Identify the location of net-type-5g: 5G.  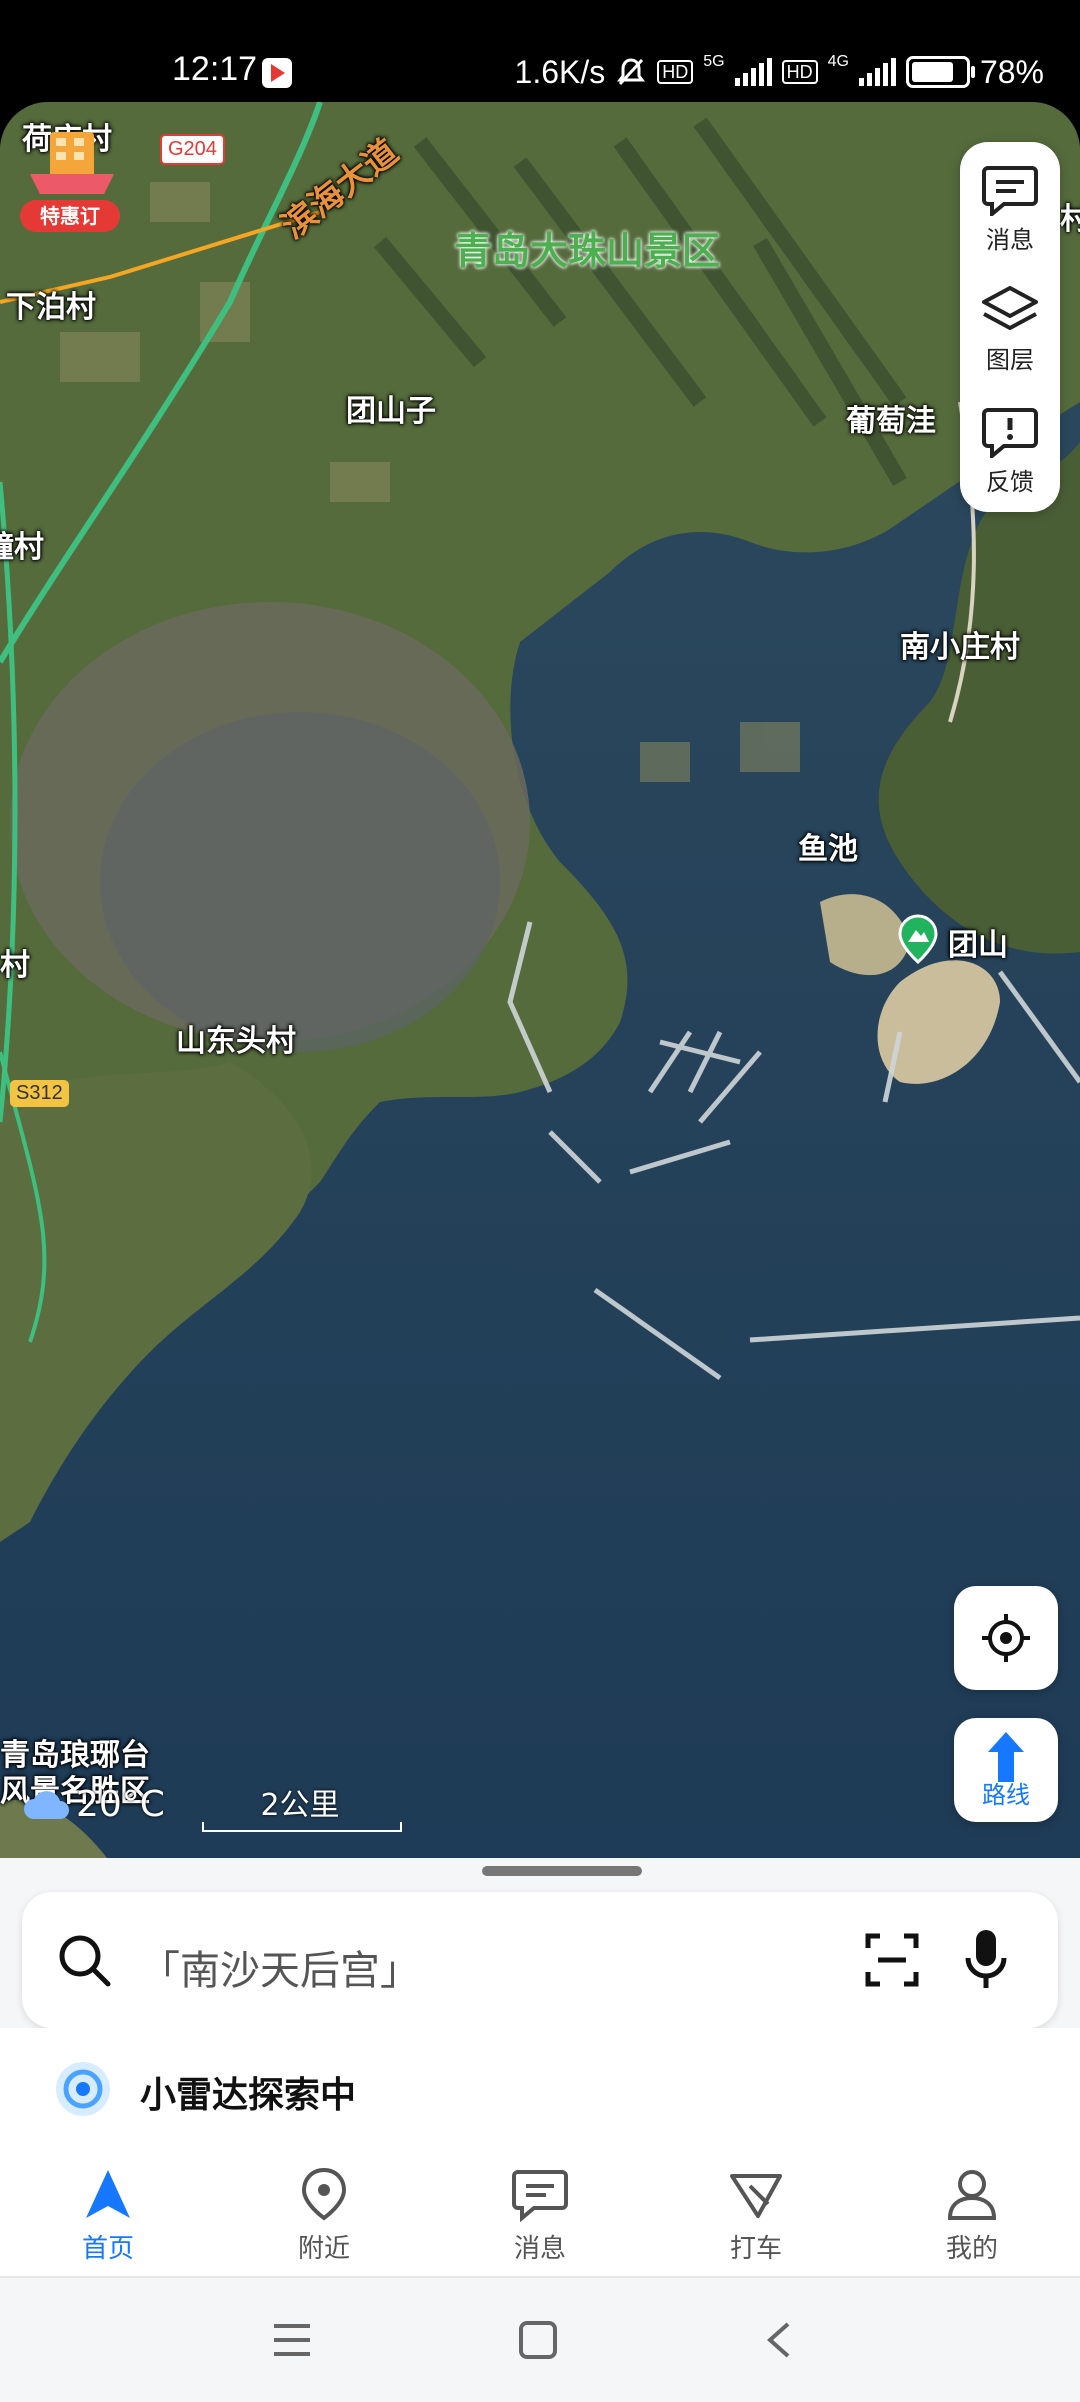
(714, 61).